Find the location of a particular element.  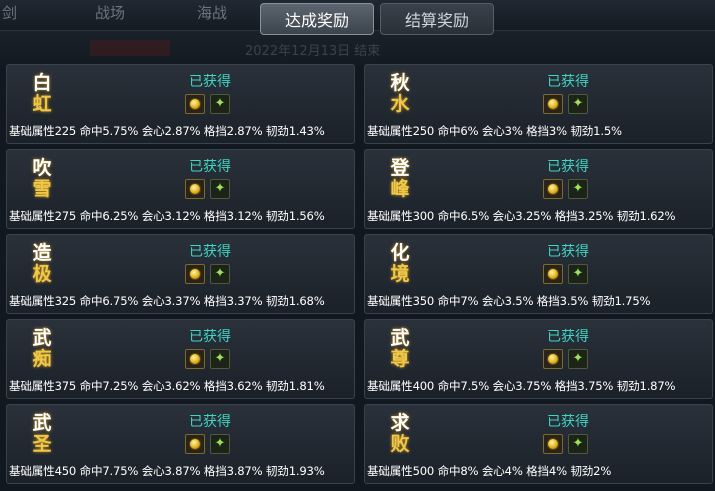

attribute-text: 基础属性500 命中8% 会心4% 格挡4% 韧劲2% is located at coordinates (489, 471).